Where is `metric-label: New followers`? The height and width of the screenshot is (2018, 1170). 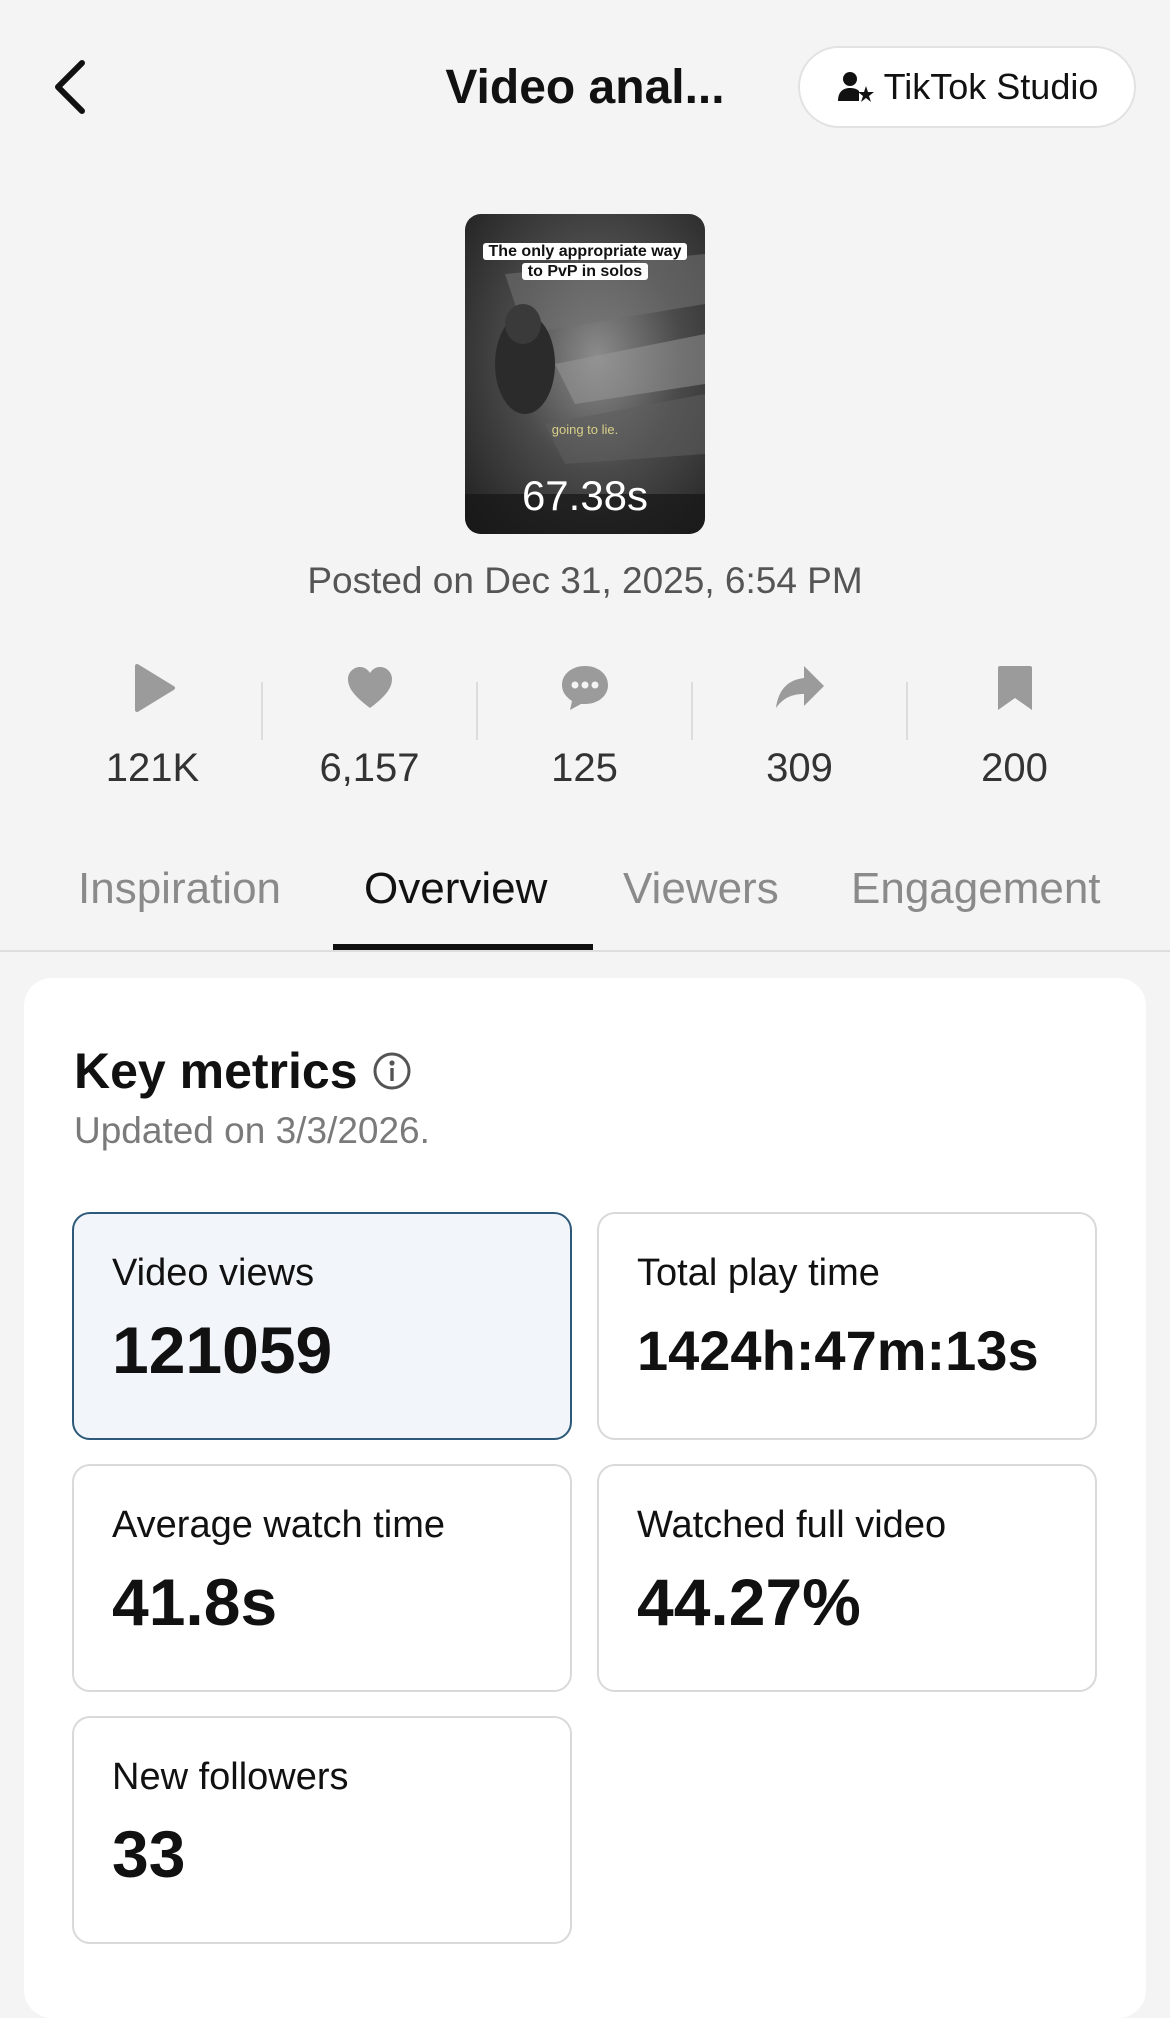 metric-label: New followers is located at coordinates (230, 1777).